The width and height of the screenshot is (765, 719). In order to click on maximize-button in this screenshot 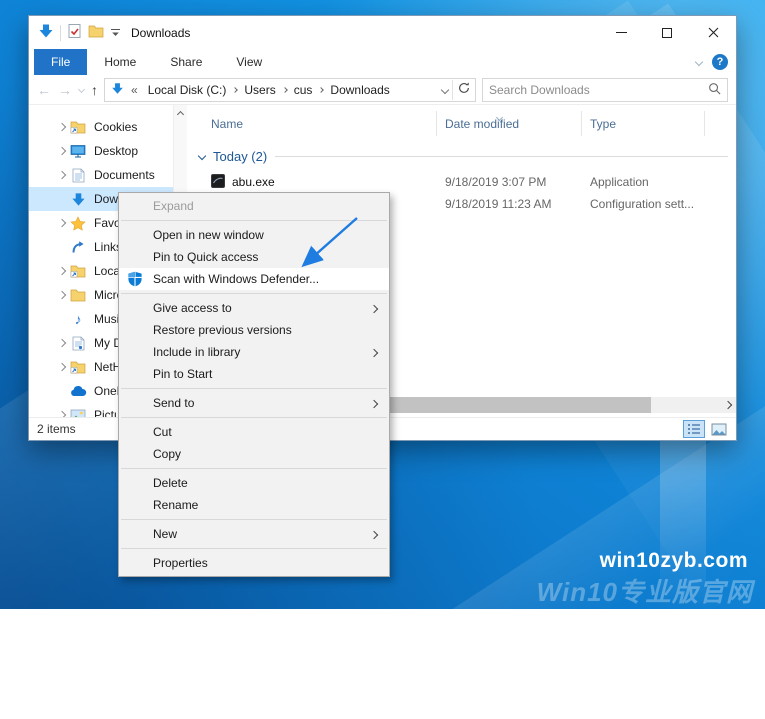, I will do `click(667, 32)`.